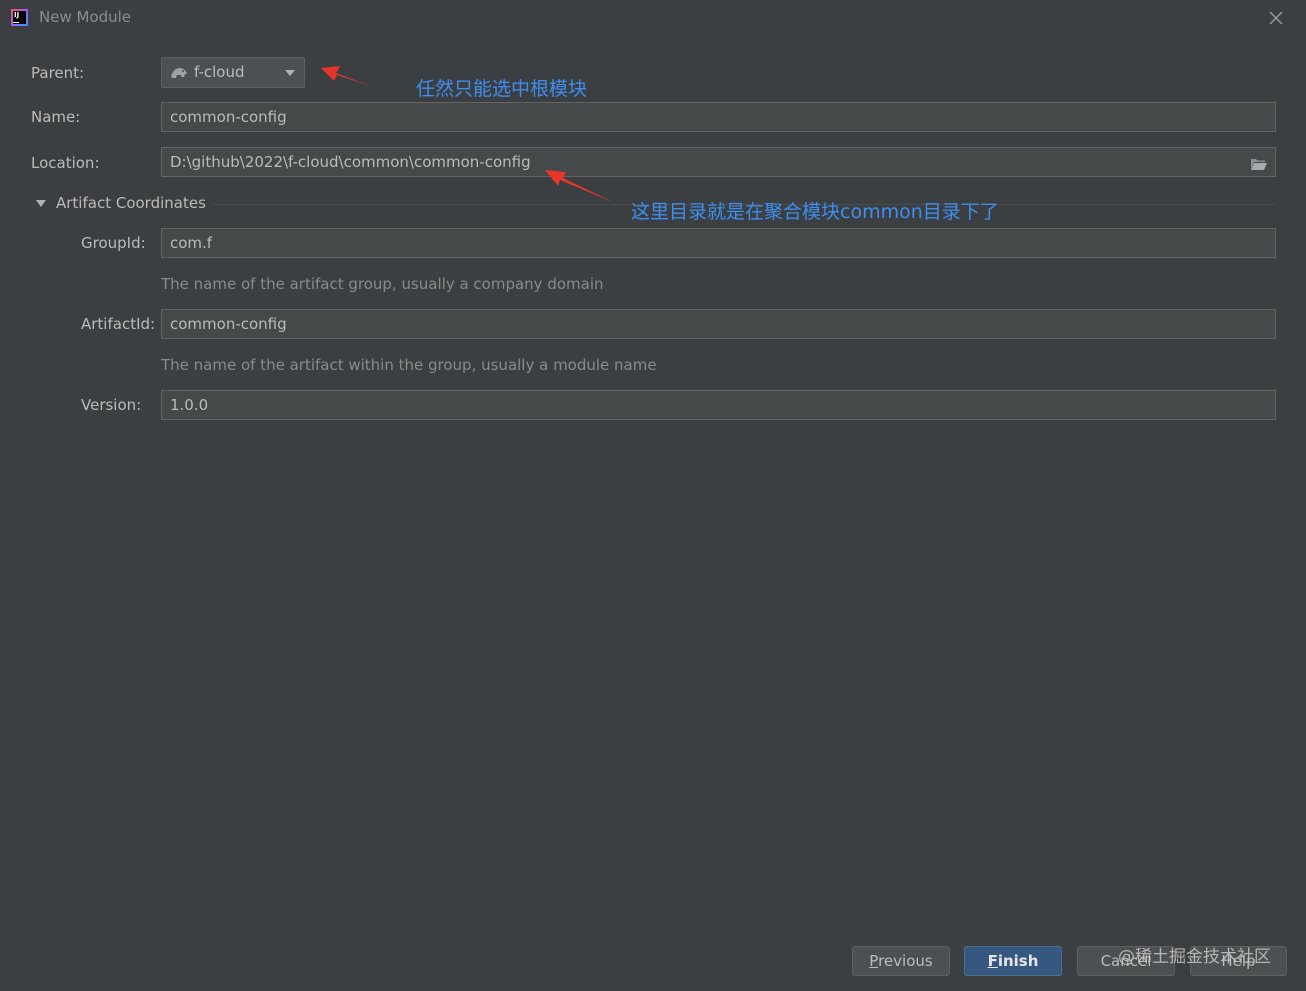 The image size is (1306, 991). I want to click on annotation-arrows, so click(468, 134).